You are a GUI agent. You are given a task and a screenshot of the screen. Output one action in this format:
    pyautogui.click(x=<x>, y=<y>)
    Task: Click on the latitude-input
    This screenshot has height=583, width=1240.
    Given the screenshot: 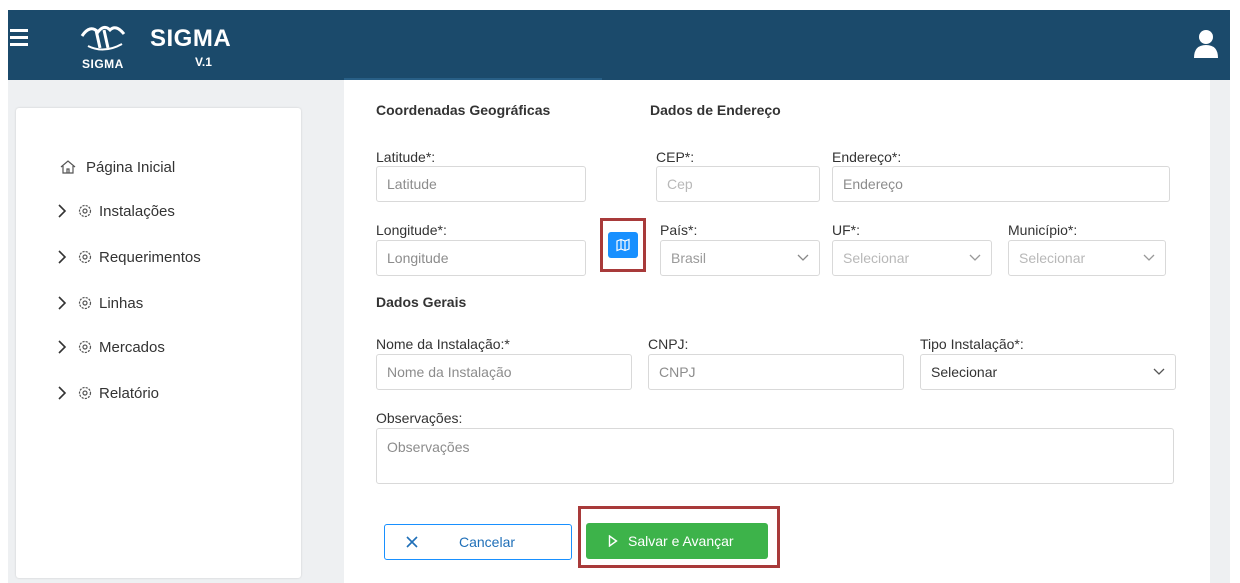 What is the action you would take?
    pyautogui.click(x=481, y=184)
    